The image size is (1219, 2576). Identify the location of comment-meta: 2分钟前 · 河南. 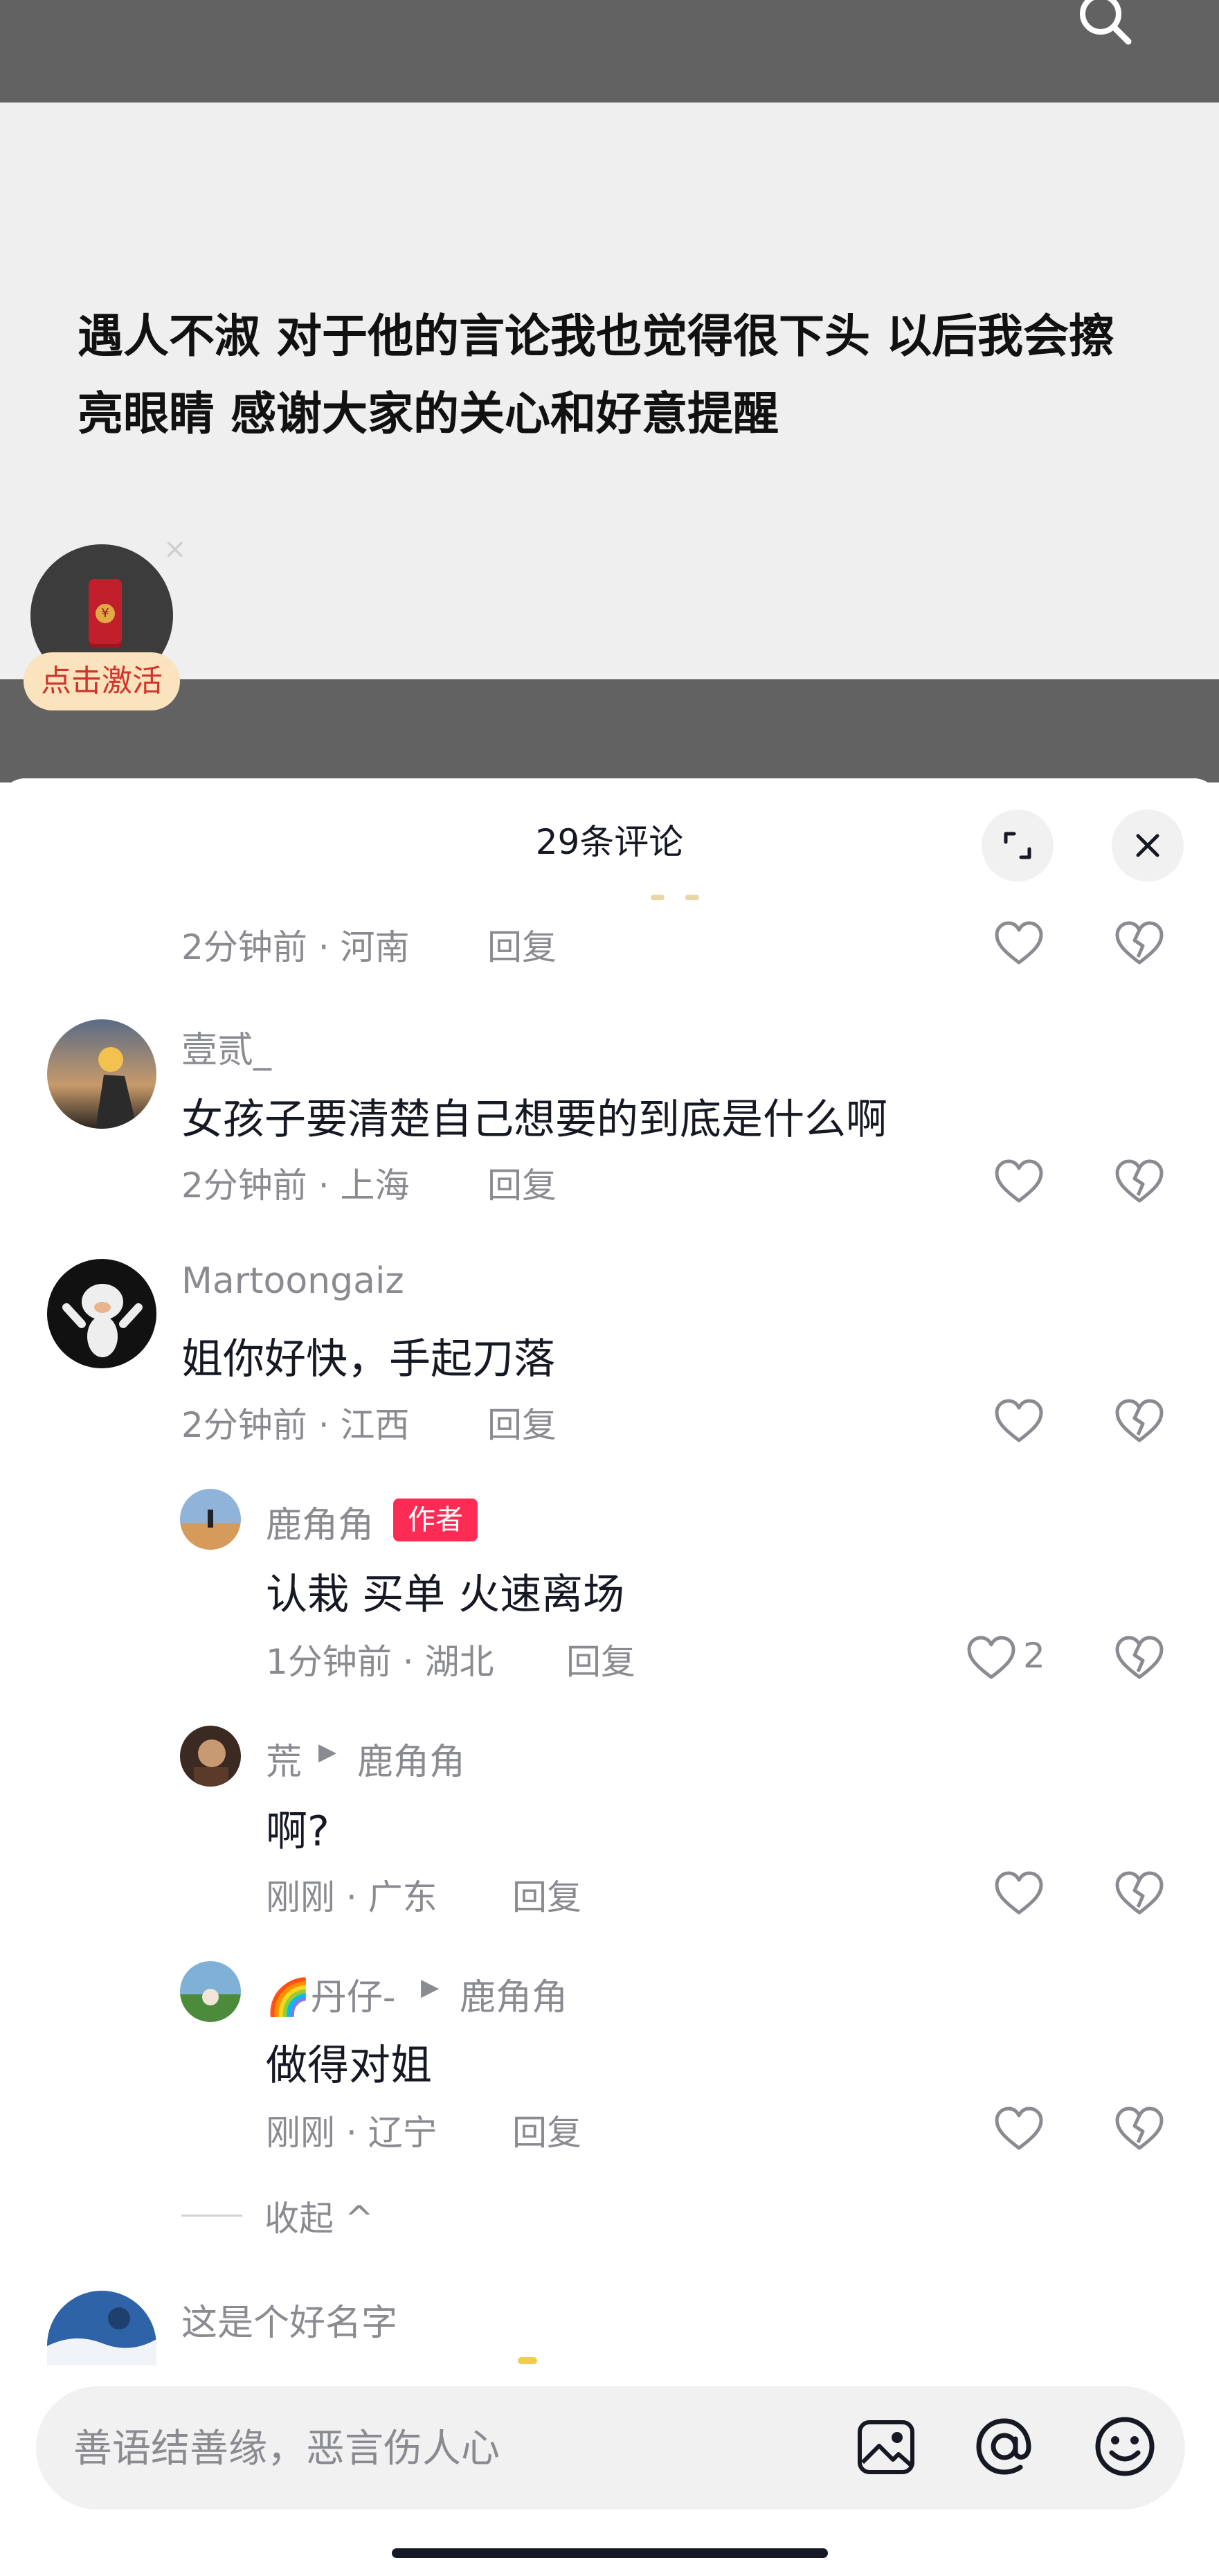
(295, 947).